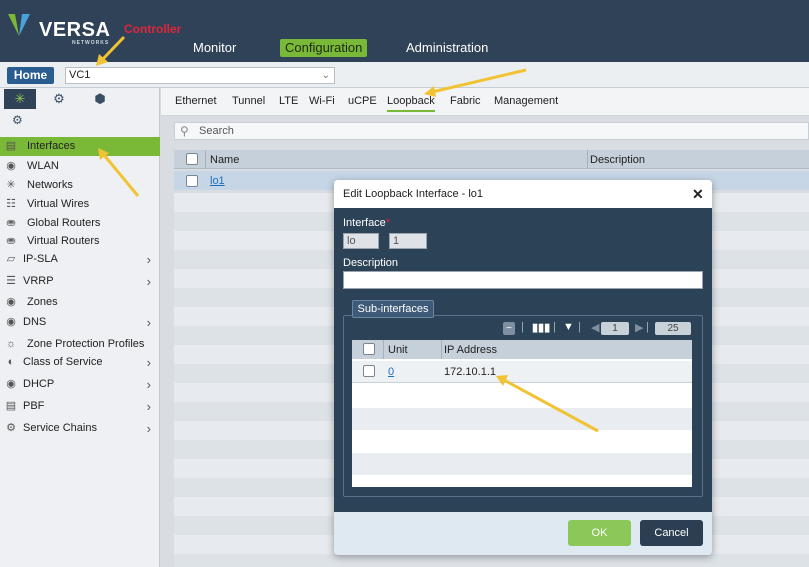  Describe the element at coordinates (465, 101) in the screenshot. I see `tab-fabric: Fabric` at that location.